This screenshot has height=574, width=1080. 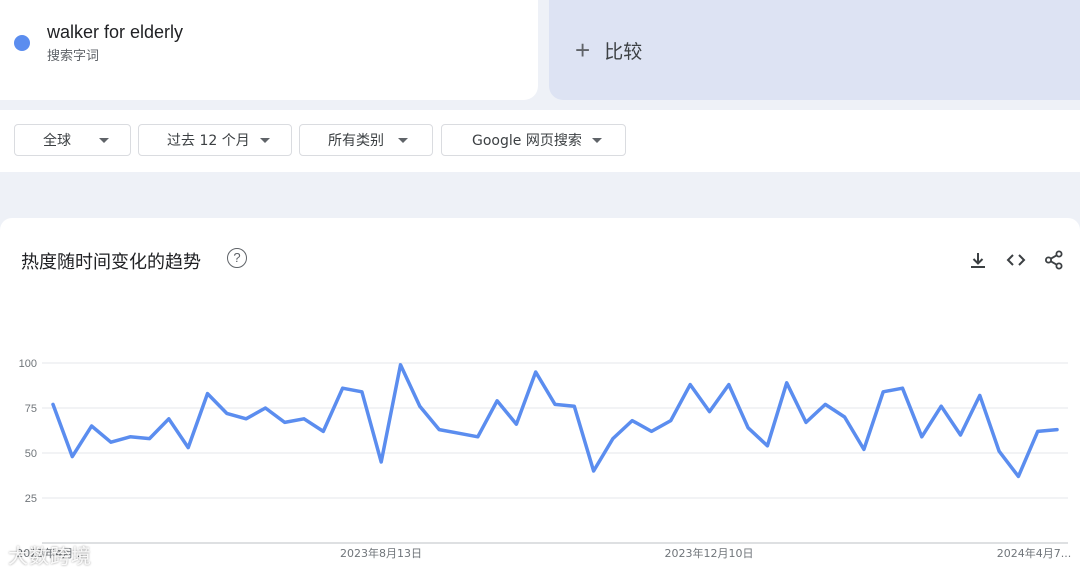 What do you see at coordinates (1016, 260) in the screenshot?
I see `embed-code-icon` at bounding box center [1016, 260].